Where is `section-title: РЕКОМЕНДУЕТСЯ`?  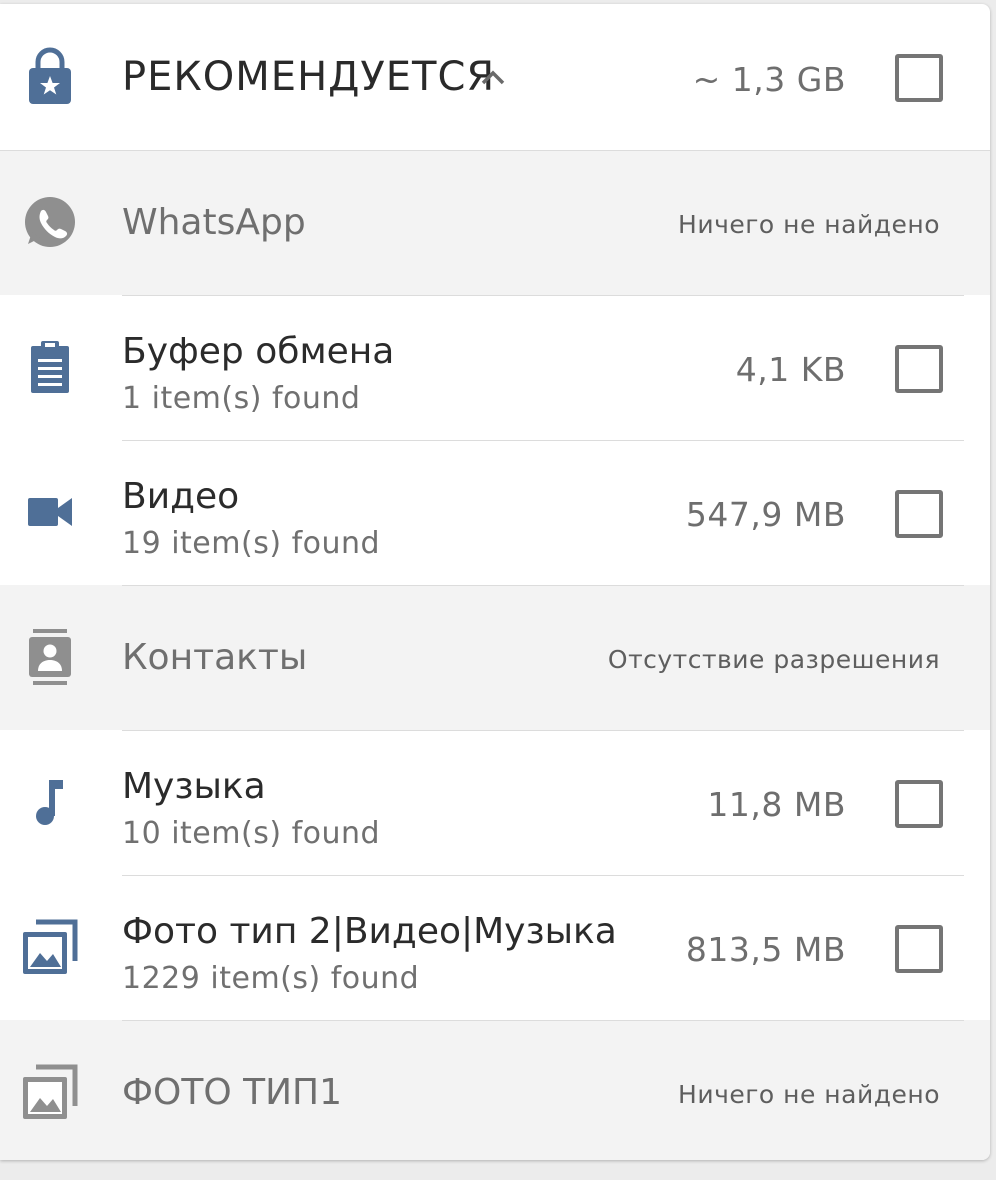
section-title: РЕКОМЕНДУЕТСЯ is located at coordinates (309, 77).